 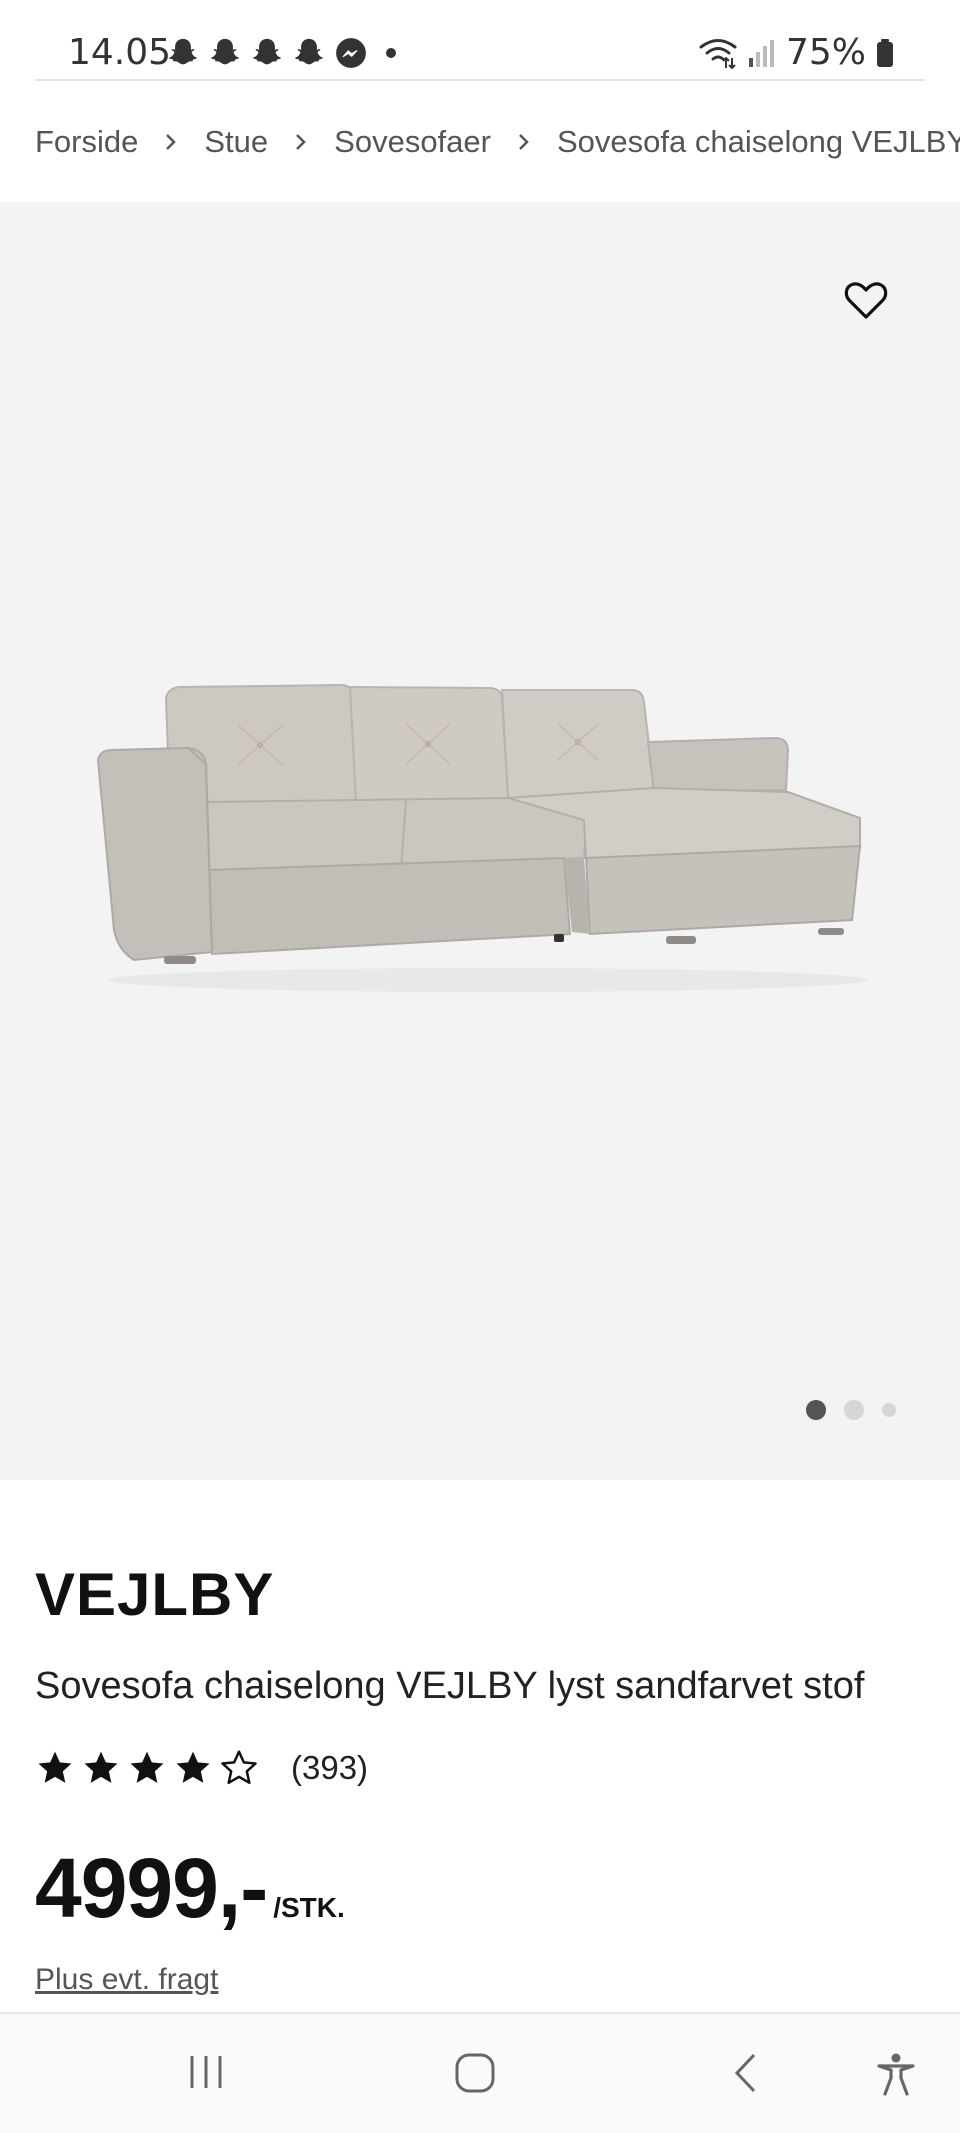 I want to click on system-navigation-bar, so click(x=480, y=2072).